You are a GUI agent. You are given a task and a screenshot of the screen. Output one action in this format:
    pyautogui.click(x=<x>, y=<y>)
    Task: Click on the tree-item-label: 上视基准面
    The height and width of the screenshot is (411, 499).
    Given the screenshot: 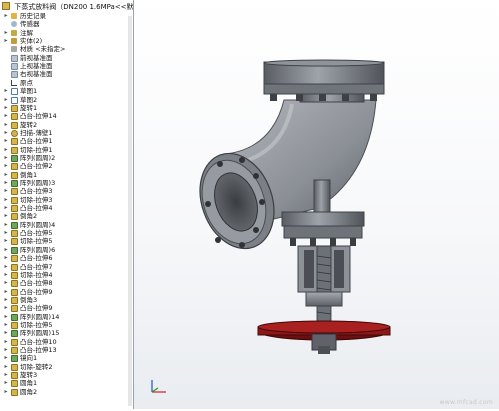 What is the action you would take?
    pyautogui.click(x=36, y=66)
    